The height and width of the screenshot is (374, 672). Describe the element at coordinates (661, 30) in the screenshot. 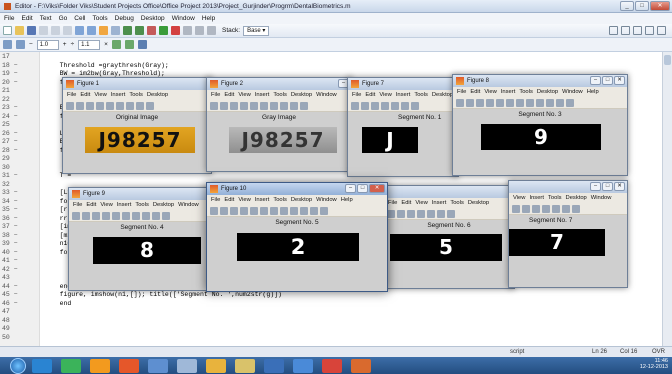

I see `dock-icon` at that location.